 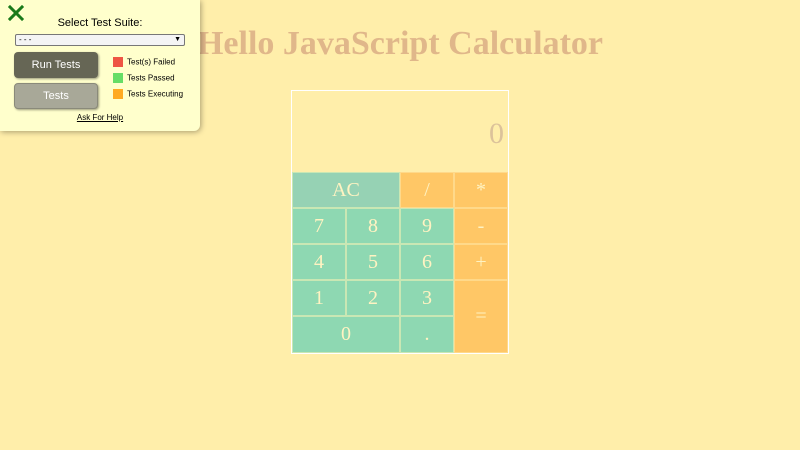 What do you see at coordinates (346, 334) in the screenshot?
I see `zero-button: 0` at bounding box center [346, 334].